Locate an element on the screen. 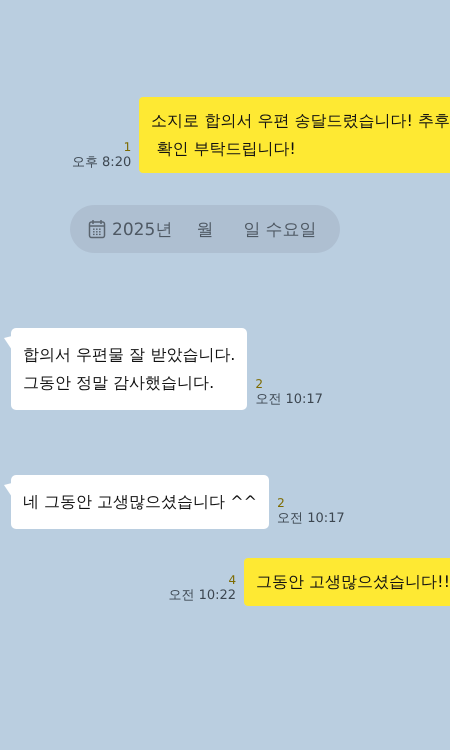  sent-message-bubble: 그동안 고생많으셨습니다!! is located at coordinates (347, 582).